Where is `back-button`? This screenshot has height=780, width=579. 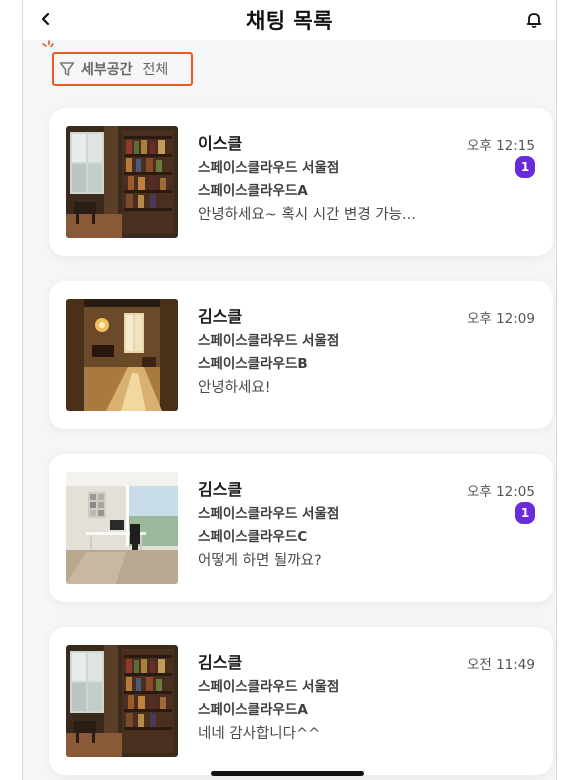
back-button is located at coordinates (46, 19).